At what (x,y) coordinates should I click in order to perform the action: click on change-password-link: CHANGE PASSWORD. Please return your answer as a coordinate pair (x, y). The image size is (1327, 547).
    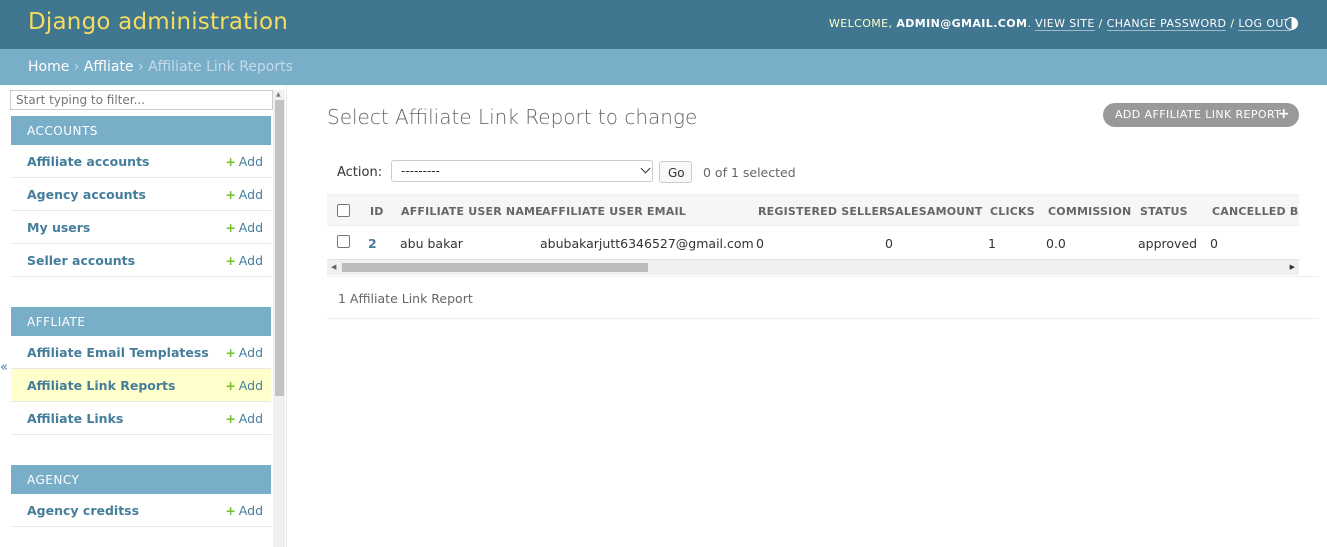
    Looking at the image, I should click on (1166, 24).